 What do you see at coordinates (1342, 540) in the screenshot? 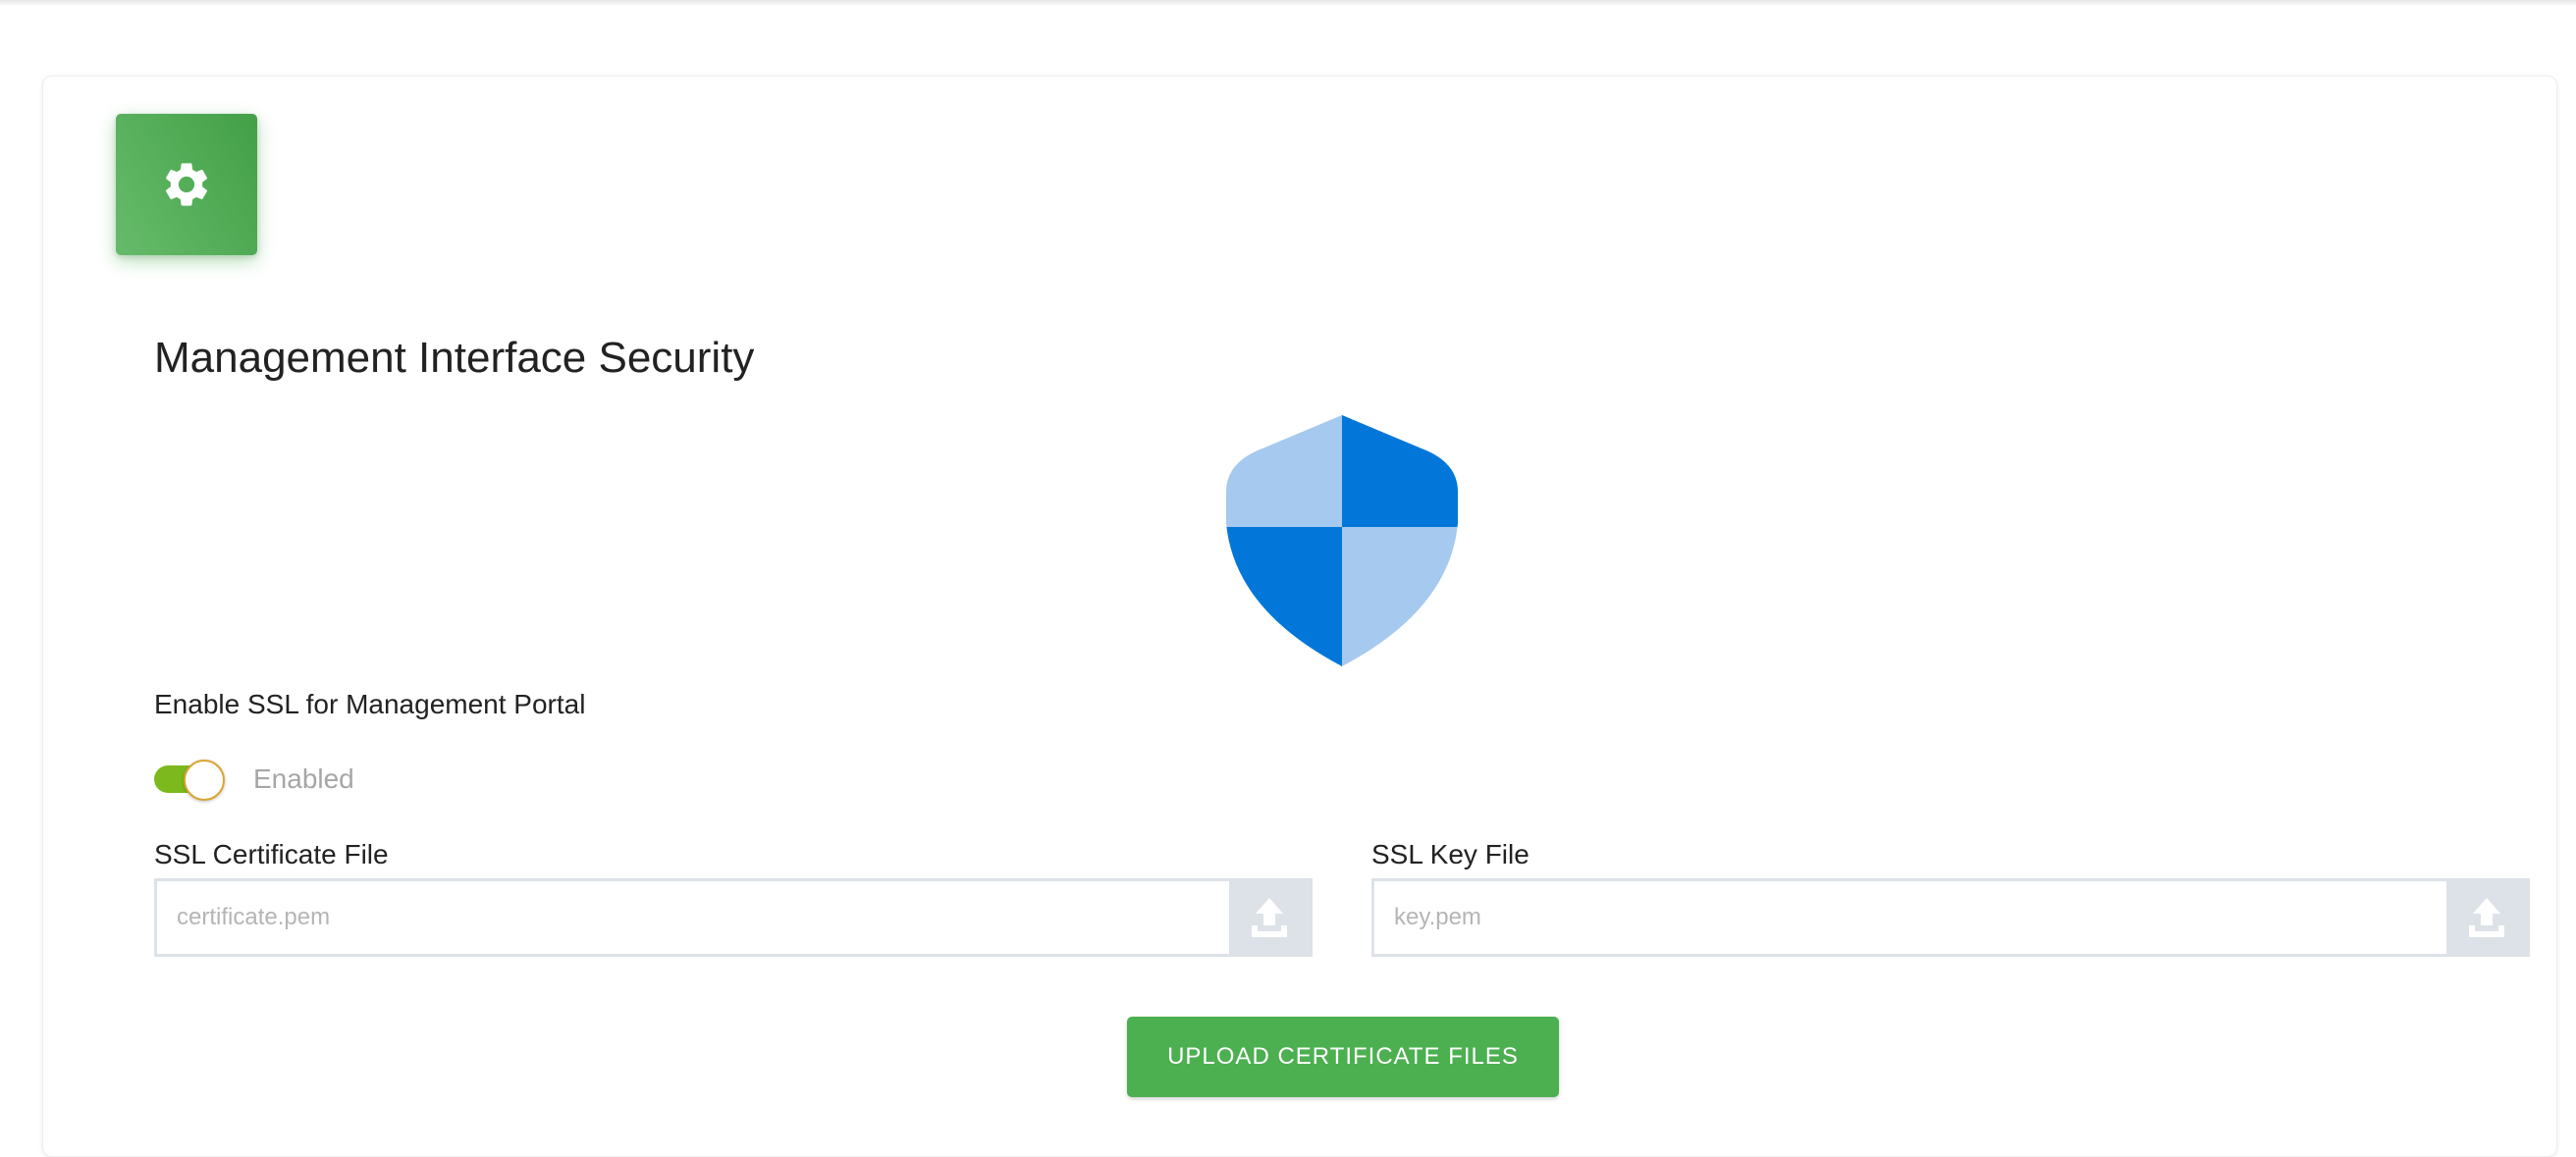
I see `shield-icon` at bounding box center [1342, 540].